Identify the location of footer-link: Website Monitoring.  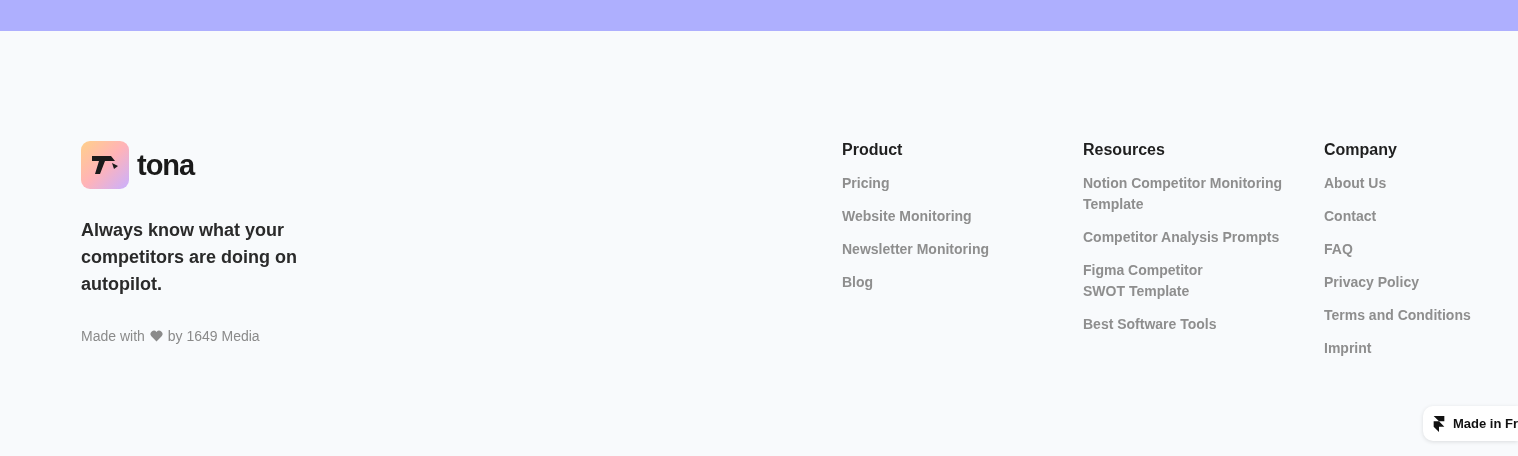
(944, 216).